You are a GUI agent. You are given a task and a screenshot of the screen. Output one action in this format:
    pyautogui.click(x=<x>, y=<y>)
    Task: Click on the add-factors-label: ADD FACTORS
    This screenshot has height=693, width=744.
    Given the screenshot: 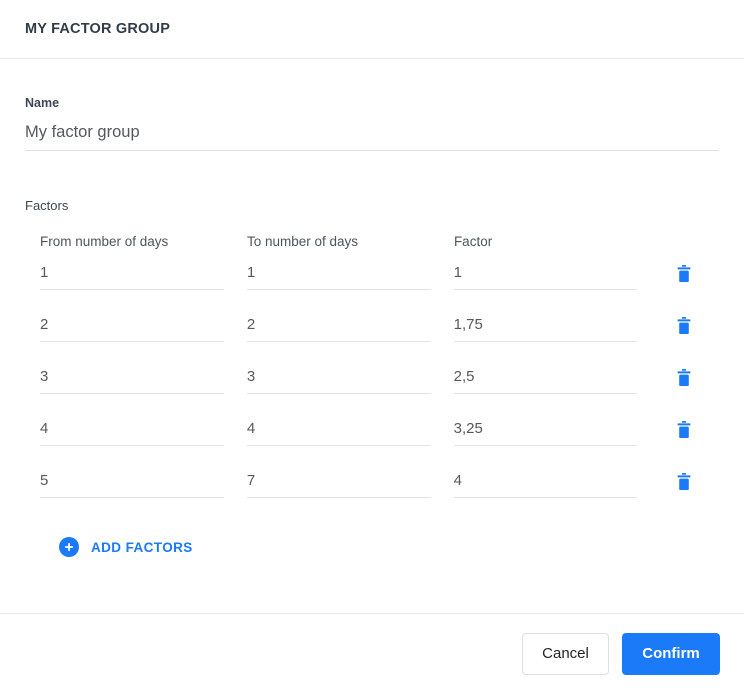 What is the action you would take?
    pyautogui.click(x=142, y=547)
    